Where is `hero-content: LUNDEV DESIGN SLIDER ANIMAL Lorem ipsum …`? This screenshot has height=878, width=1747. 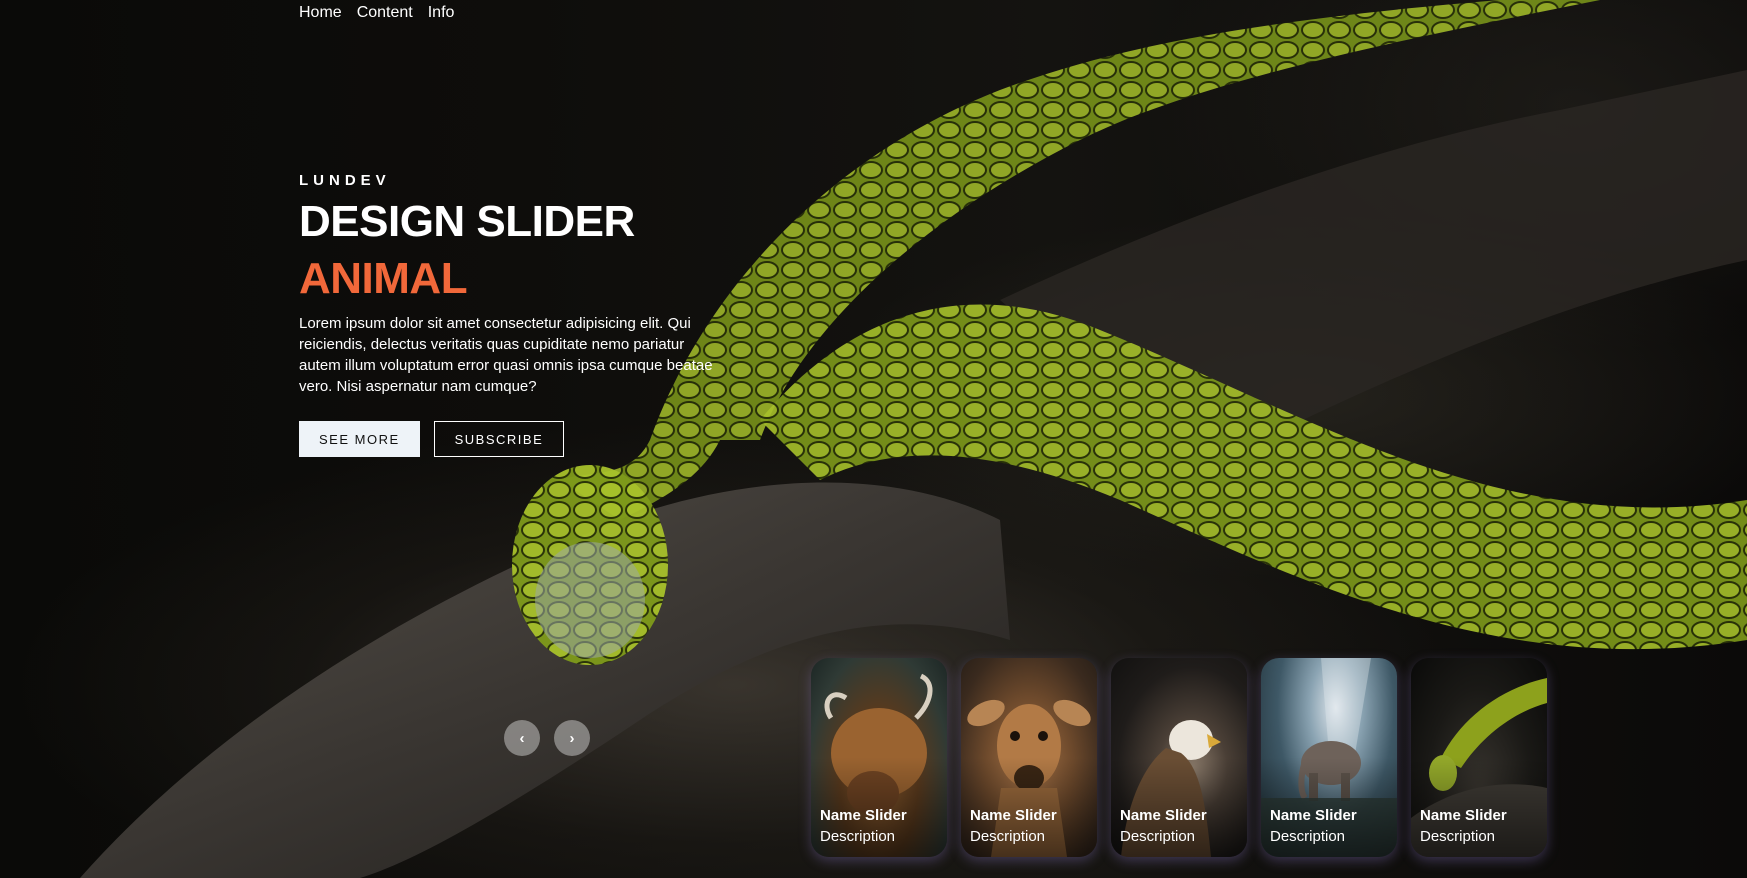 hero-content: LUNDEV DESIGN SLIDER ANIMAL Lorem ipsum … is located at coordinates (519, 315).